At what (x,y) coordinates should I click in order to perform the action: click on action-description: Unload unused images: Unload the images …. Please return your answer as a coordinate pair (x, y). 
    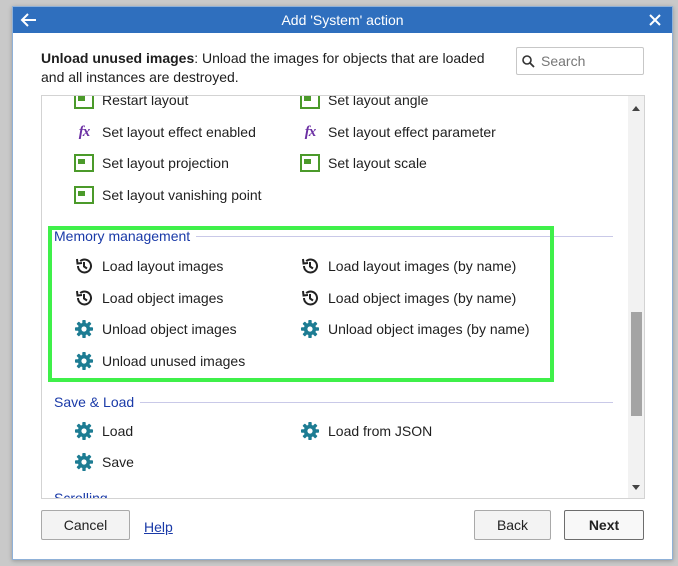
    Looking at the image, I should click on (276, 68).